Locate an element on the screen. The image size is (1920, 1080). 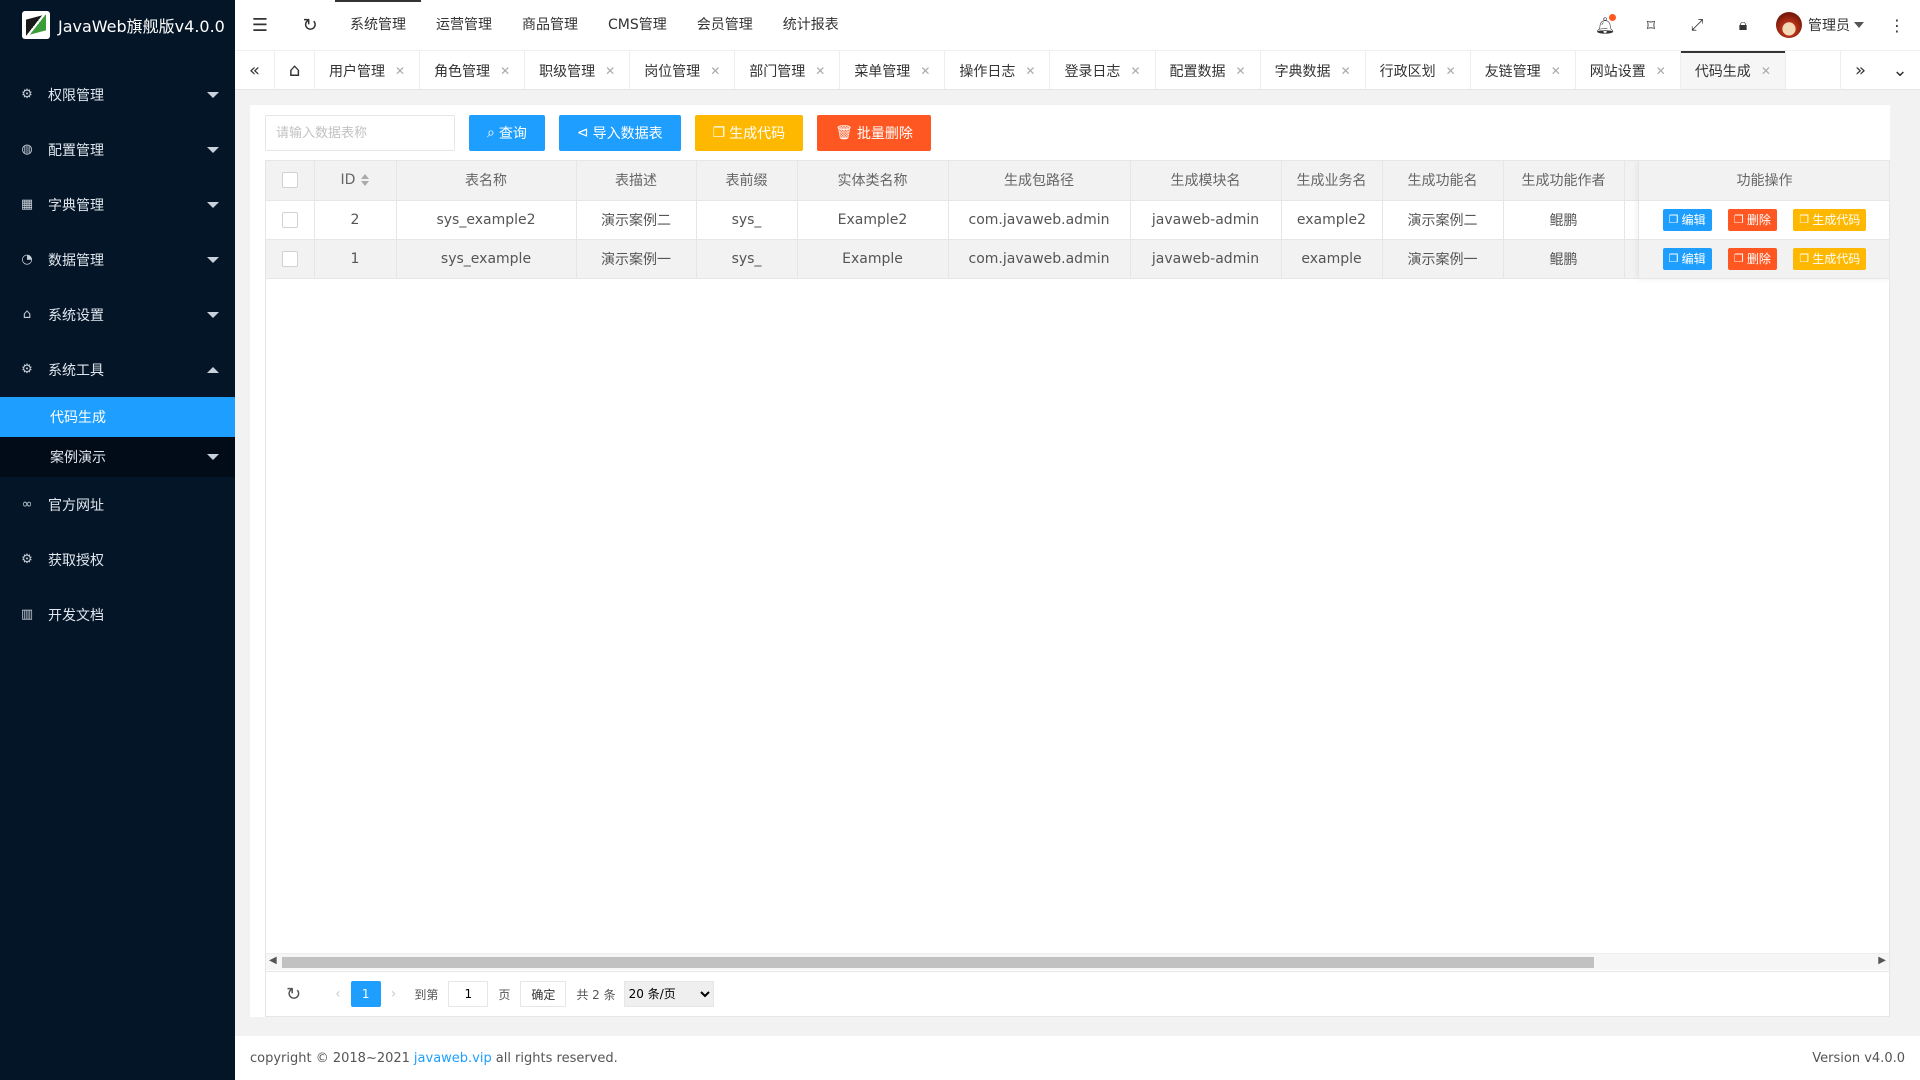
search-input is located at coordinates (360, 133).